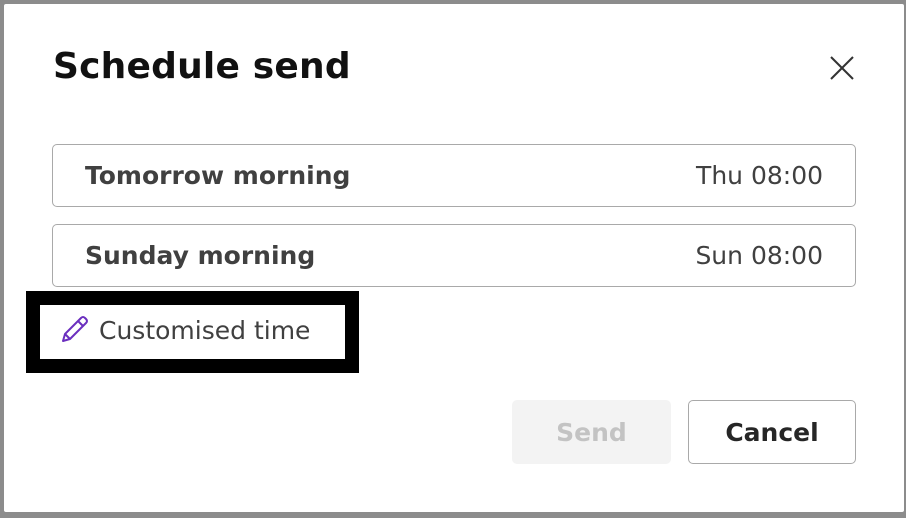 The width and height of the screenshot is (906, 518). I want to click on option-time: Thu 08:00, so click(759, 175).